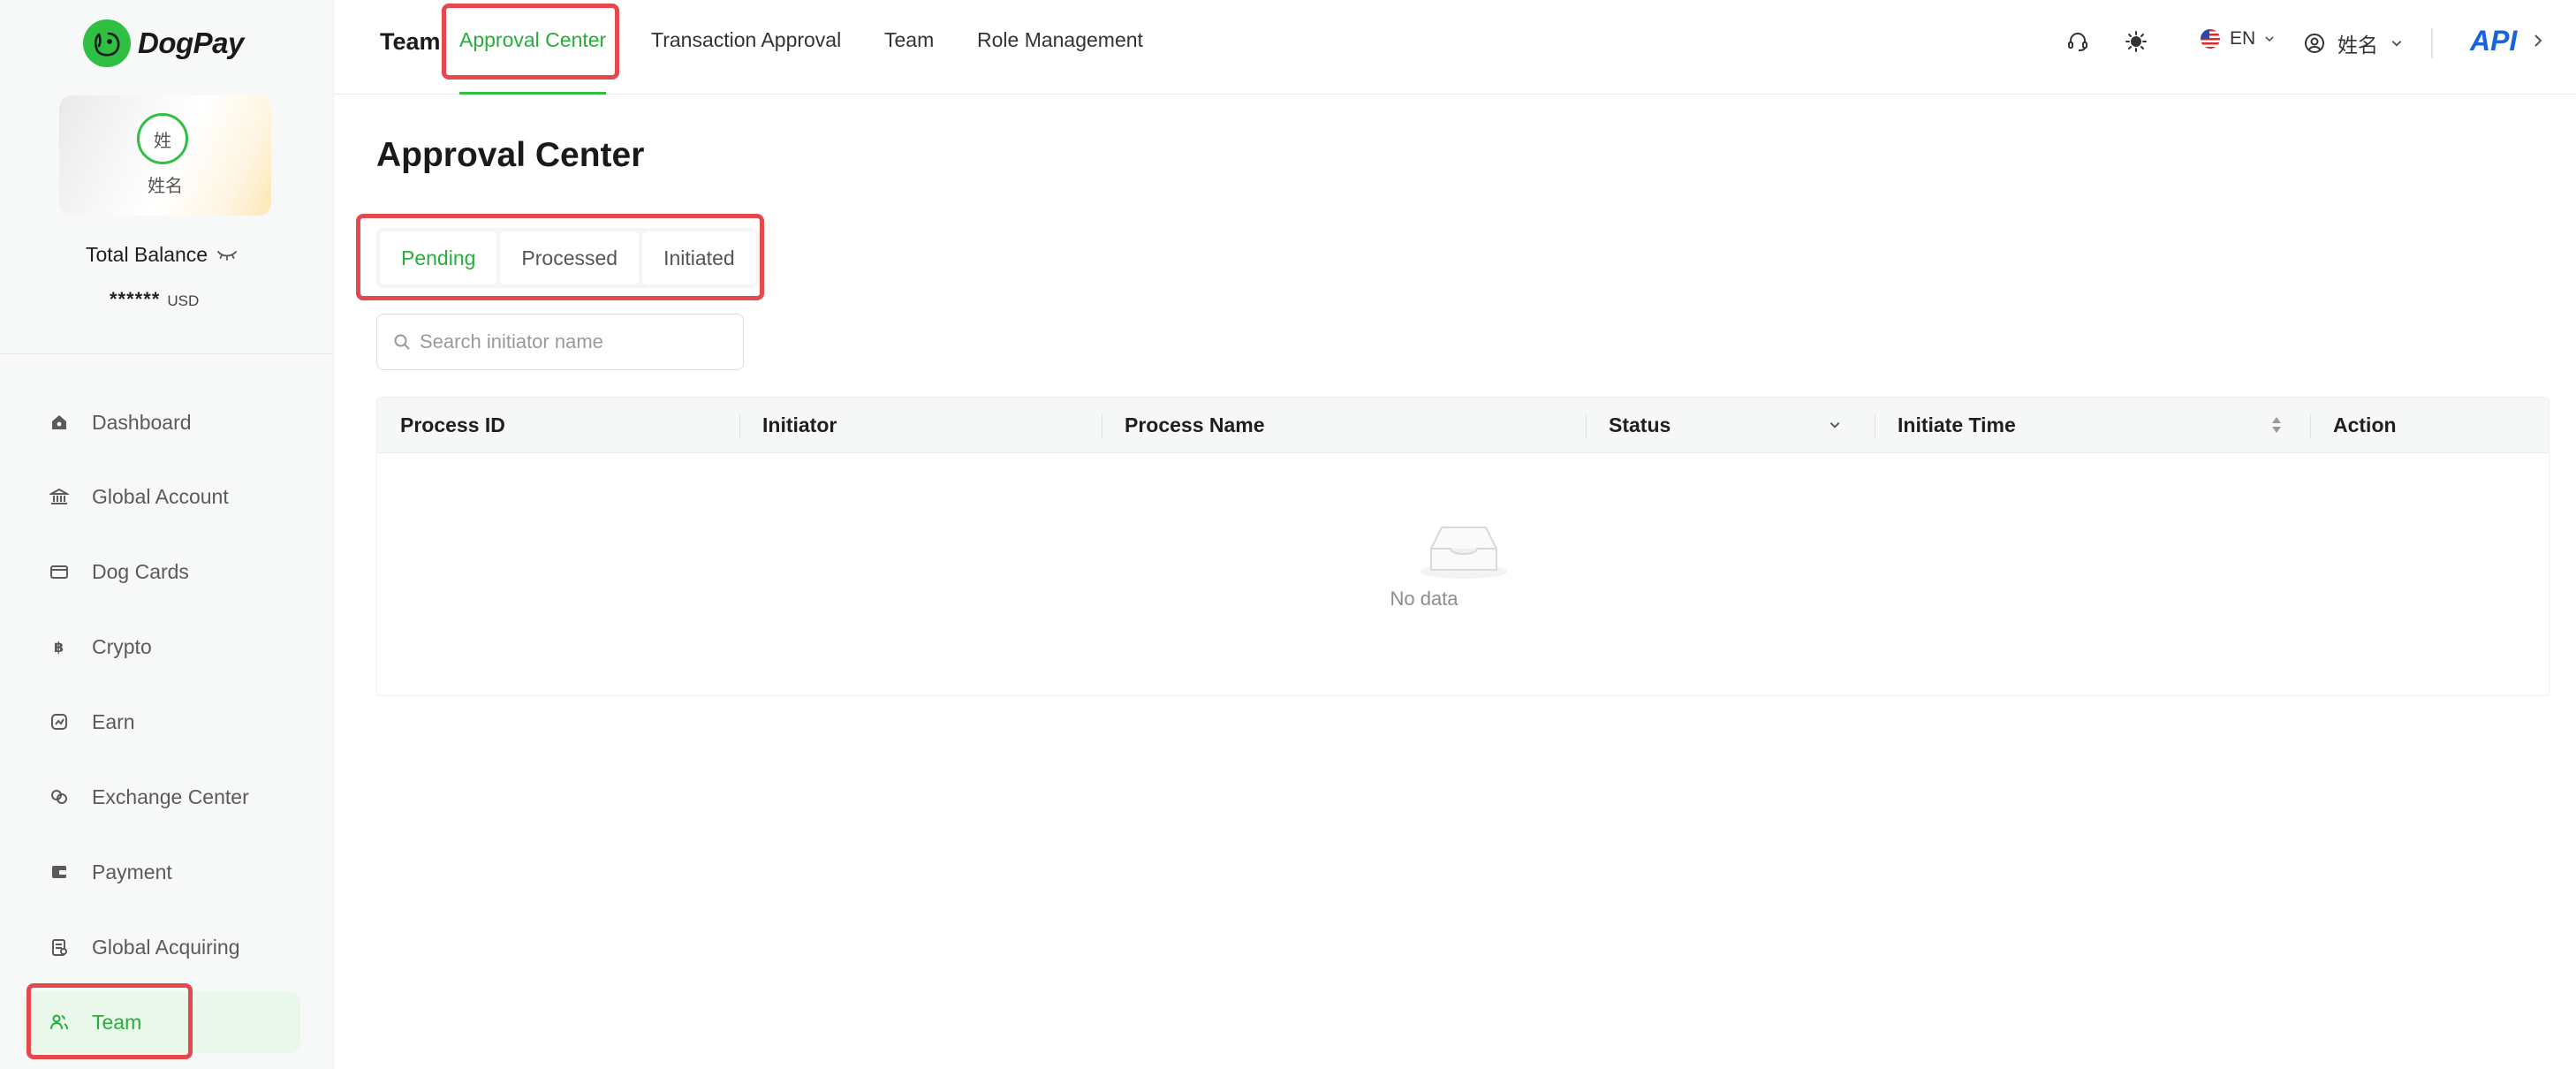  What do you see at coordinates (533, 93) in the screenshot?
I see `active-tab-underline` at bounding box center [533, 93].